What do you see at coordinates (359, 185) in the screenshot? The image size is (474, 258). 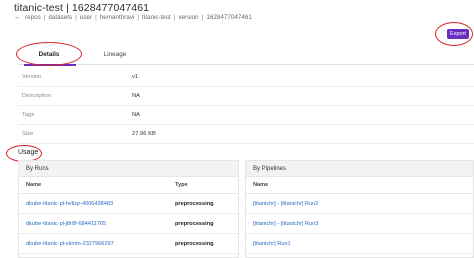 I see `table-header: Name` at bounding box center [359, 185].